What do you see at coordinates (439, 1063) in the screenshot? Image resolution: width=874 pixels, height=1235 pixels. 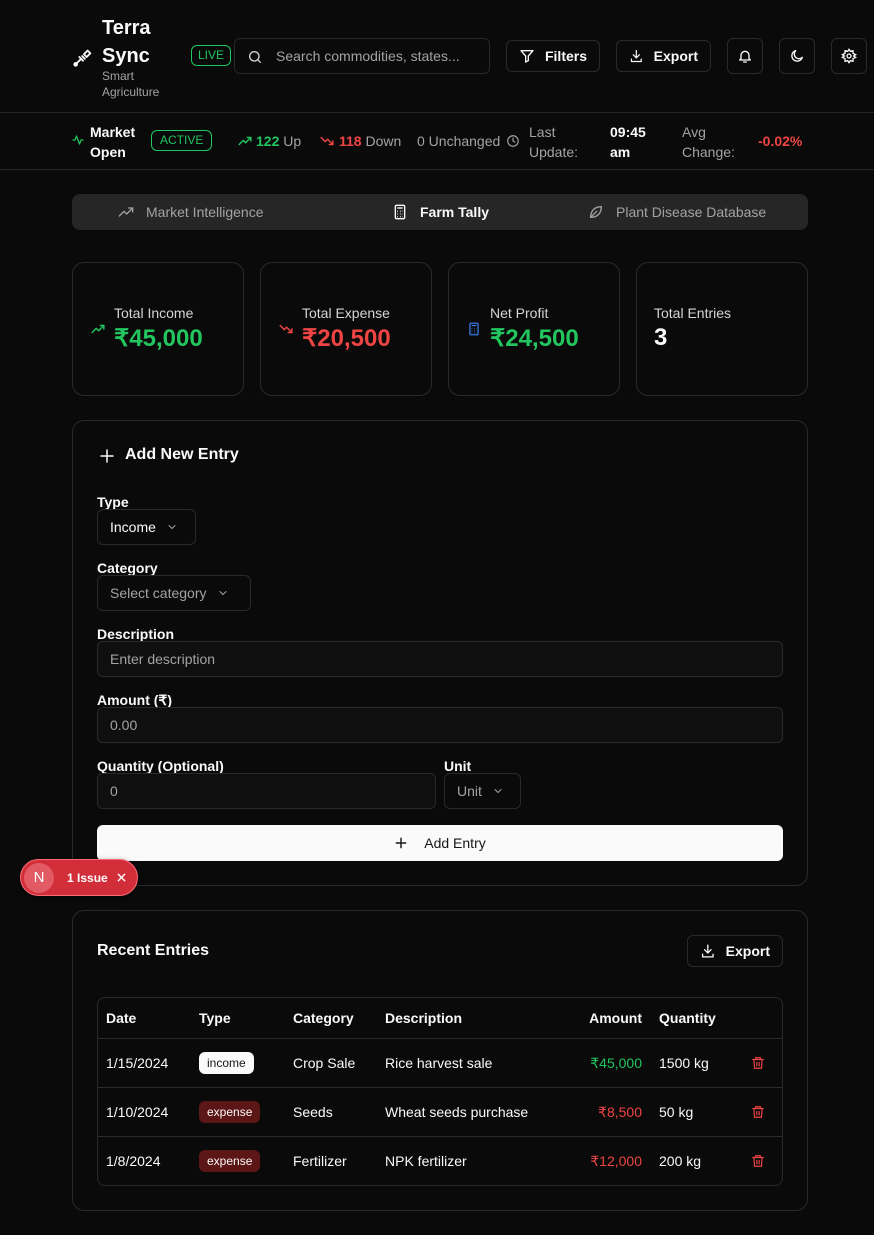 I see `cell-description: Rice harvest sale` at bounding box center [439, 1063].